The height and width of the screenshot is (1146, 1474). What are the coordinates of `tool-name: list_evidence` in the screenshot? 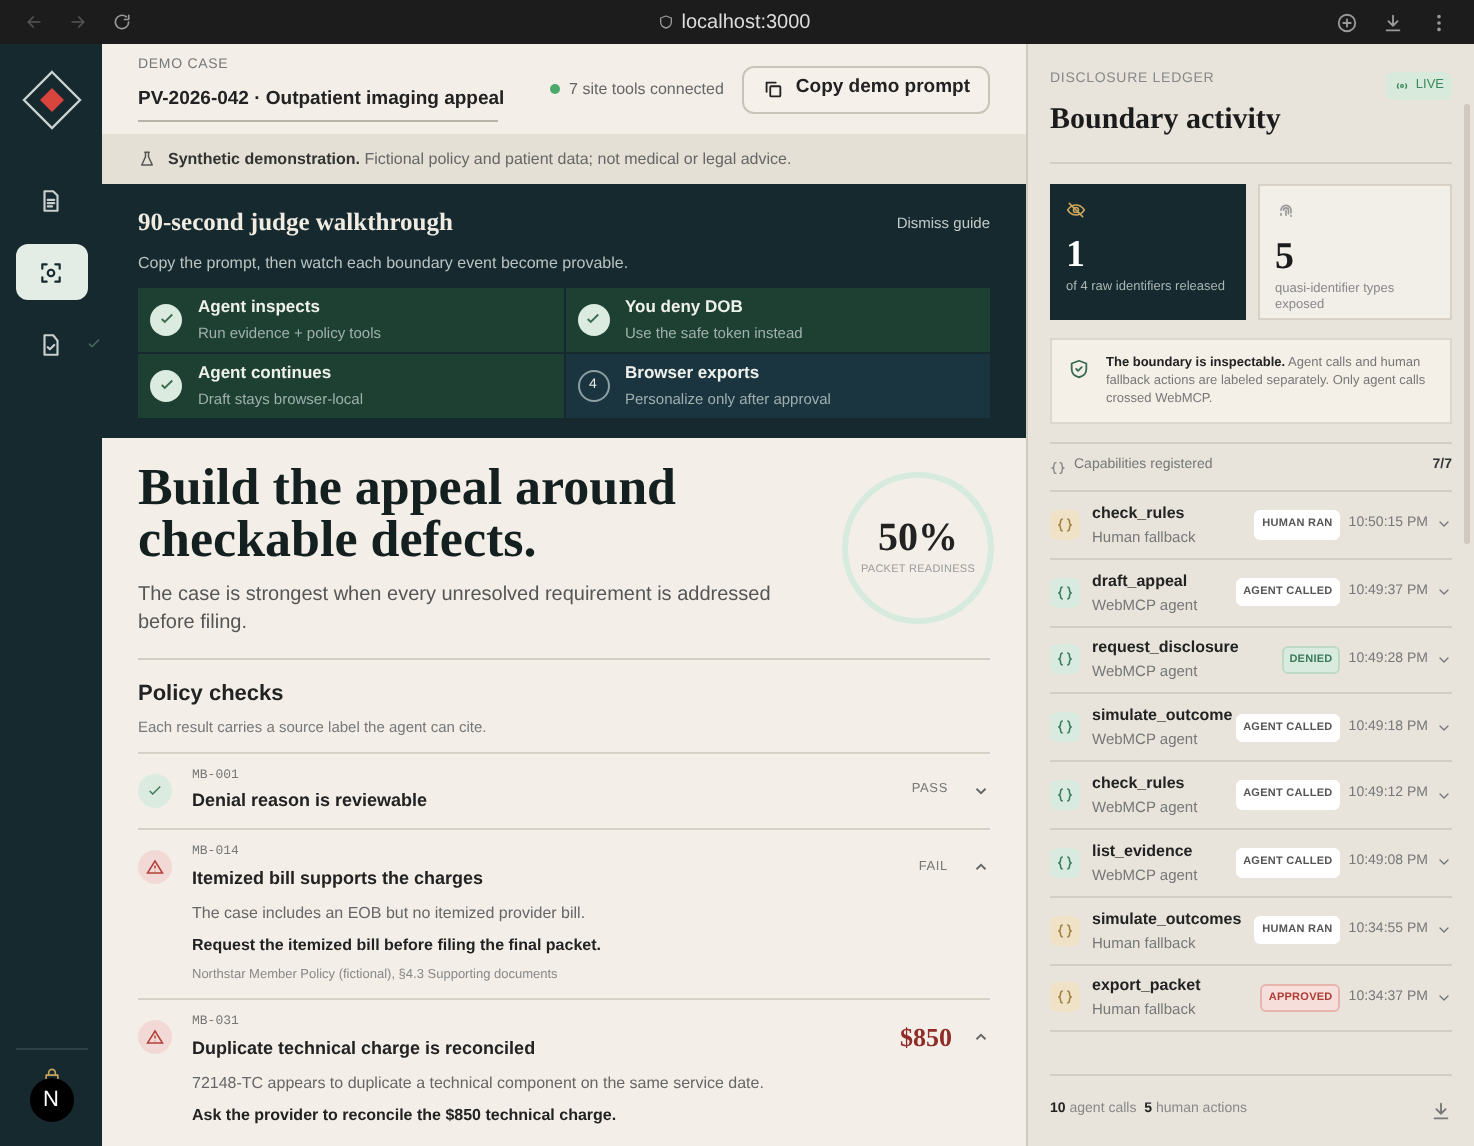 It's located at (1143, 851).